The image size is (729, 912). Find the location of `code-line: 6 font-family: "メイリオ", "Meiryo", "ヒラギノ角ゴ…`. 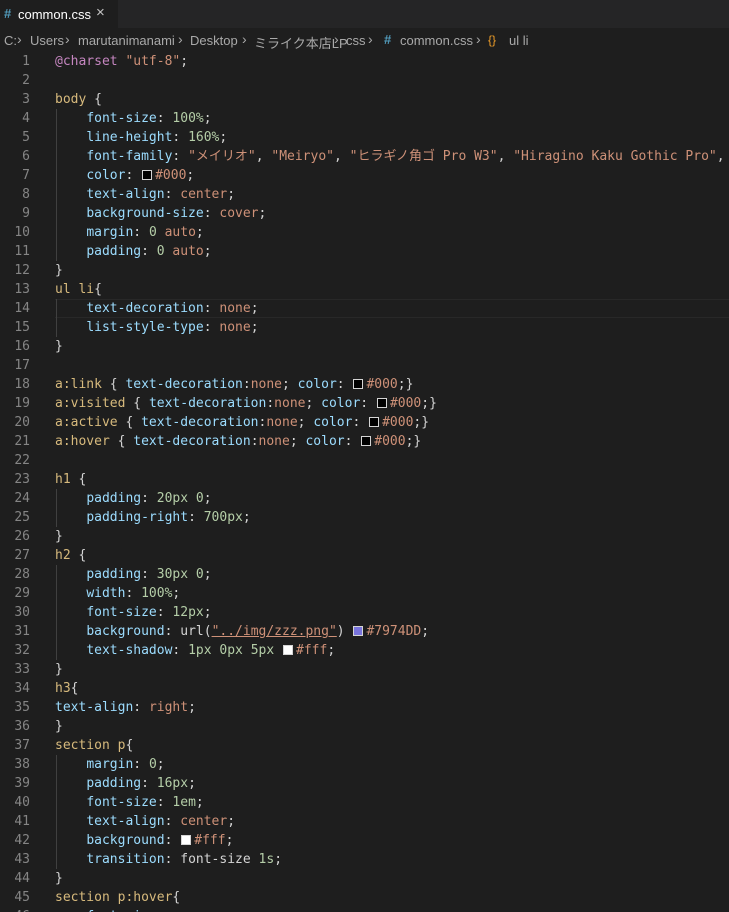

code-line: 6 font-family: "メイリオ", "Meiryo", "ヒラギノ角ゴ… is located at coordinates (364, 156).